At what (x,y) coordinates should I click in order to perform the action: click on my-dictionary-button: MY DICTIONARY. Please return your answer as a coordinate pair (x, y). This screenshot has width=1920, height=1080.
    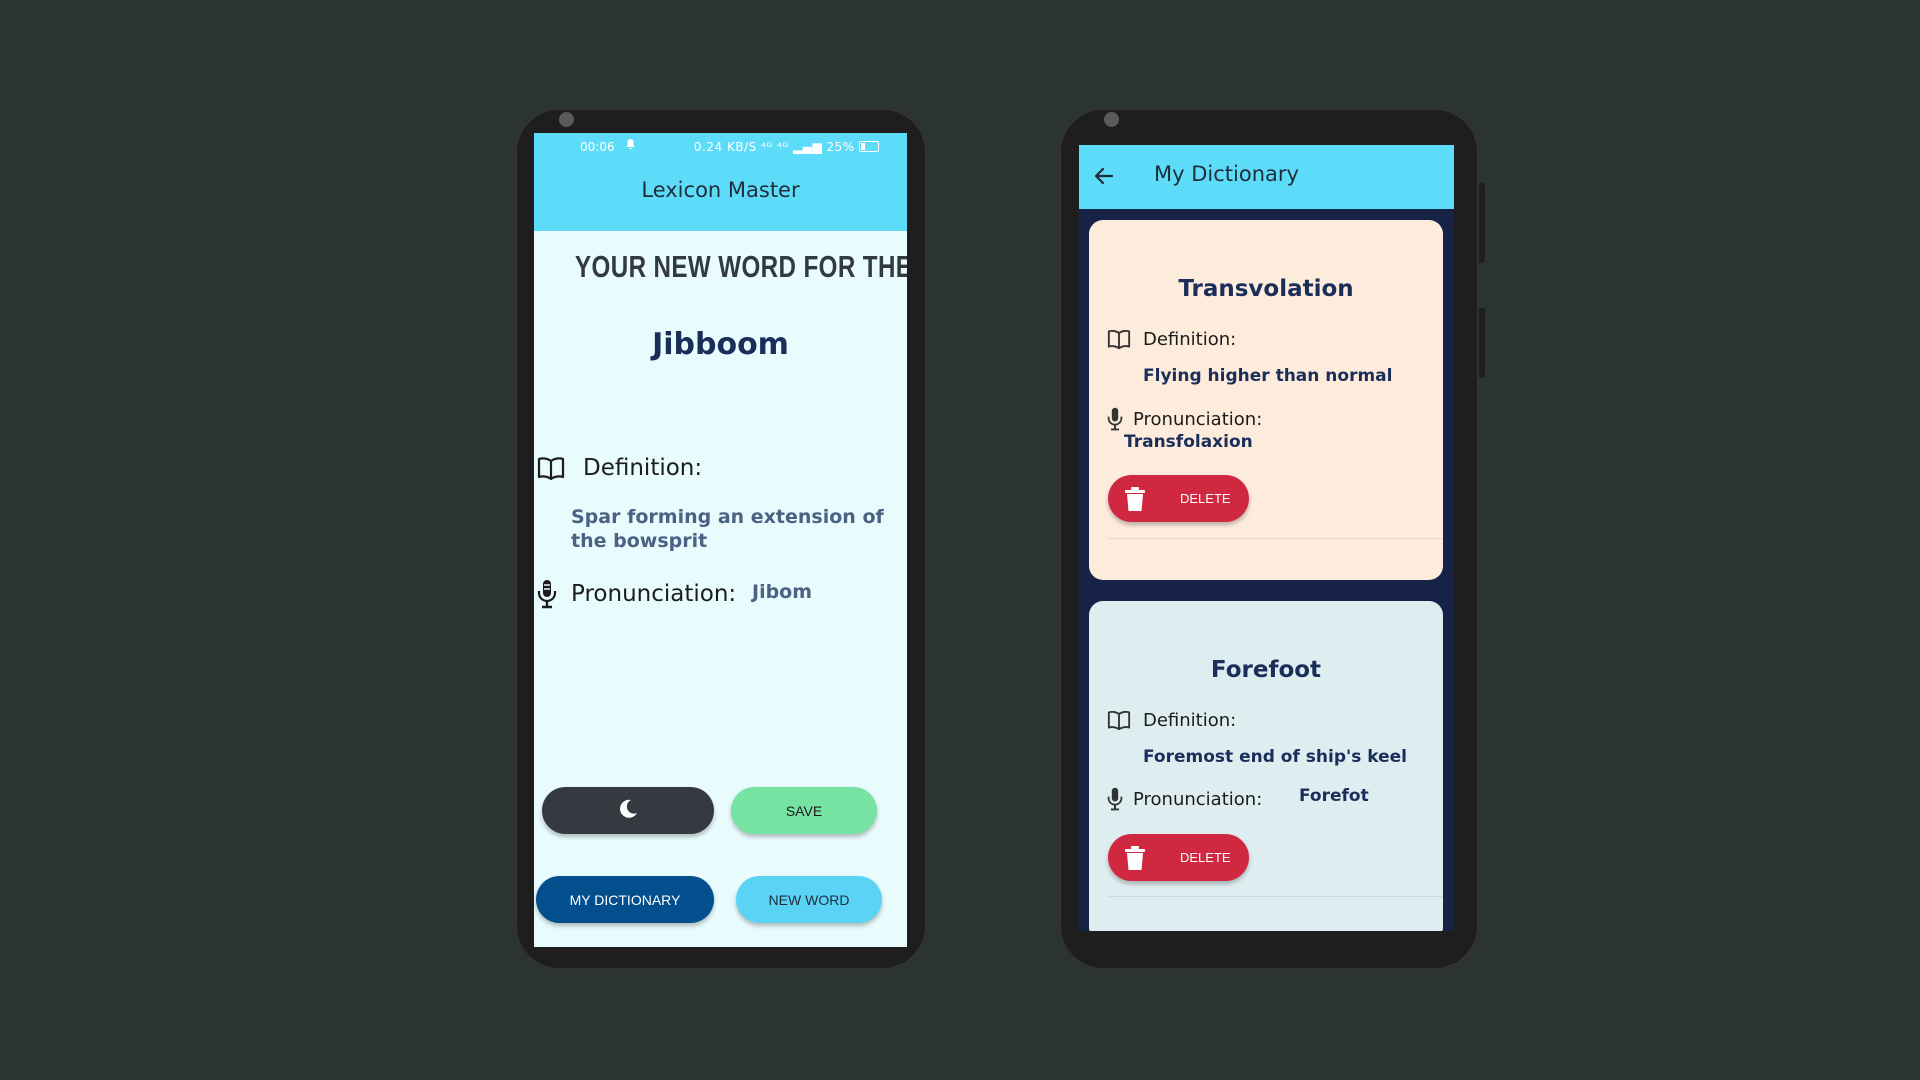
    Looking at the image, I should click on (625, 899).